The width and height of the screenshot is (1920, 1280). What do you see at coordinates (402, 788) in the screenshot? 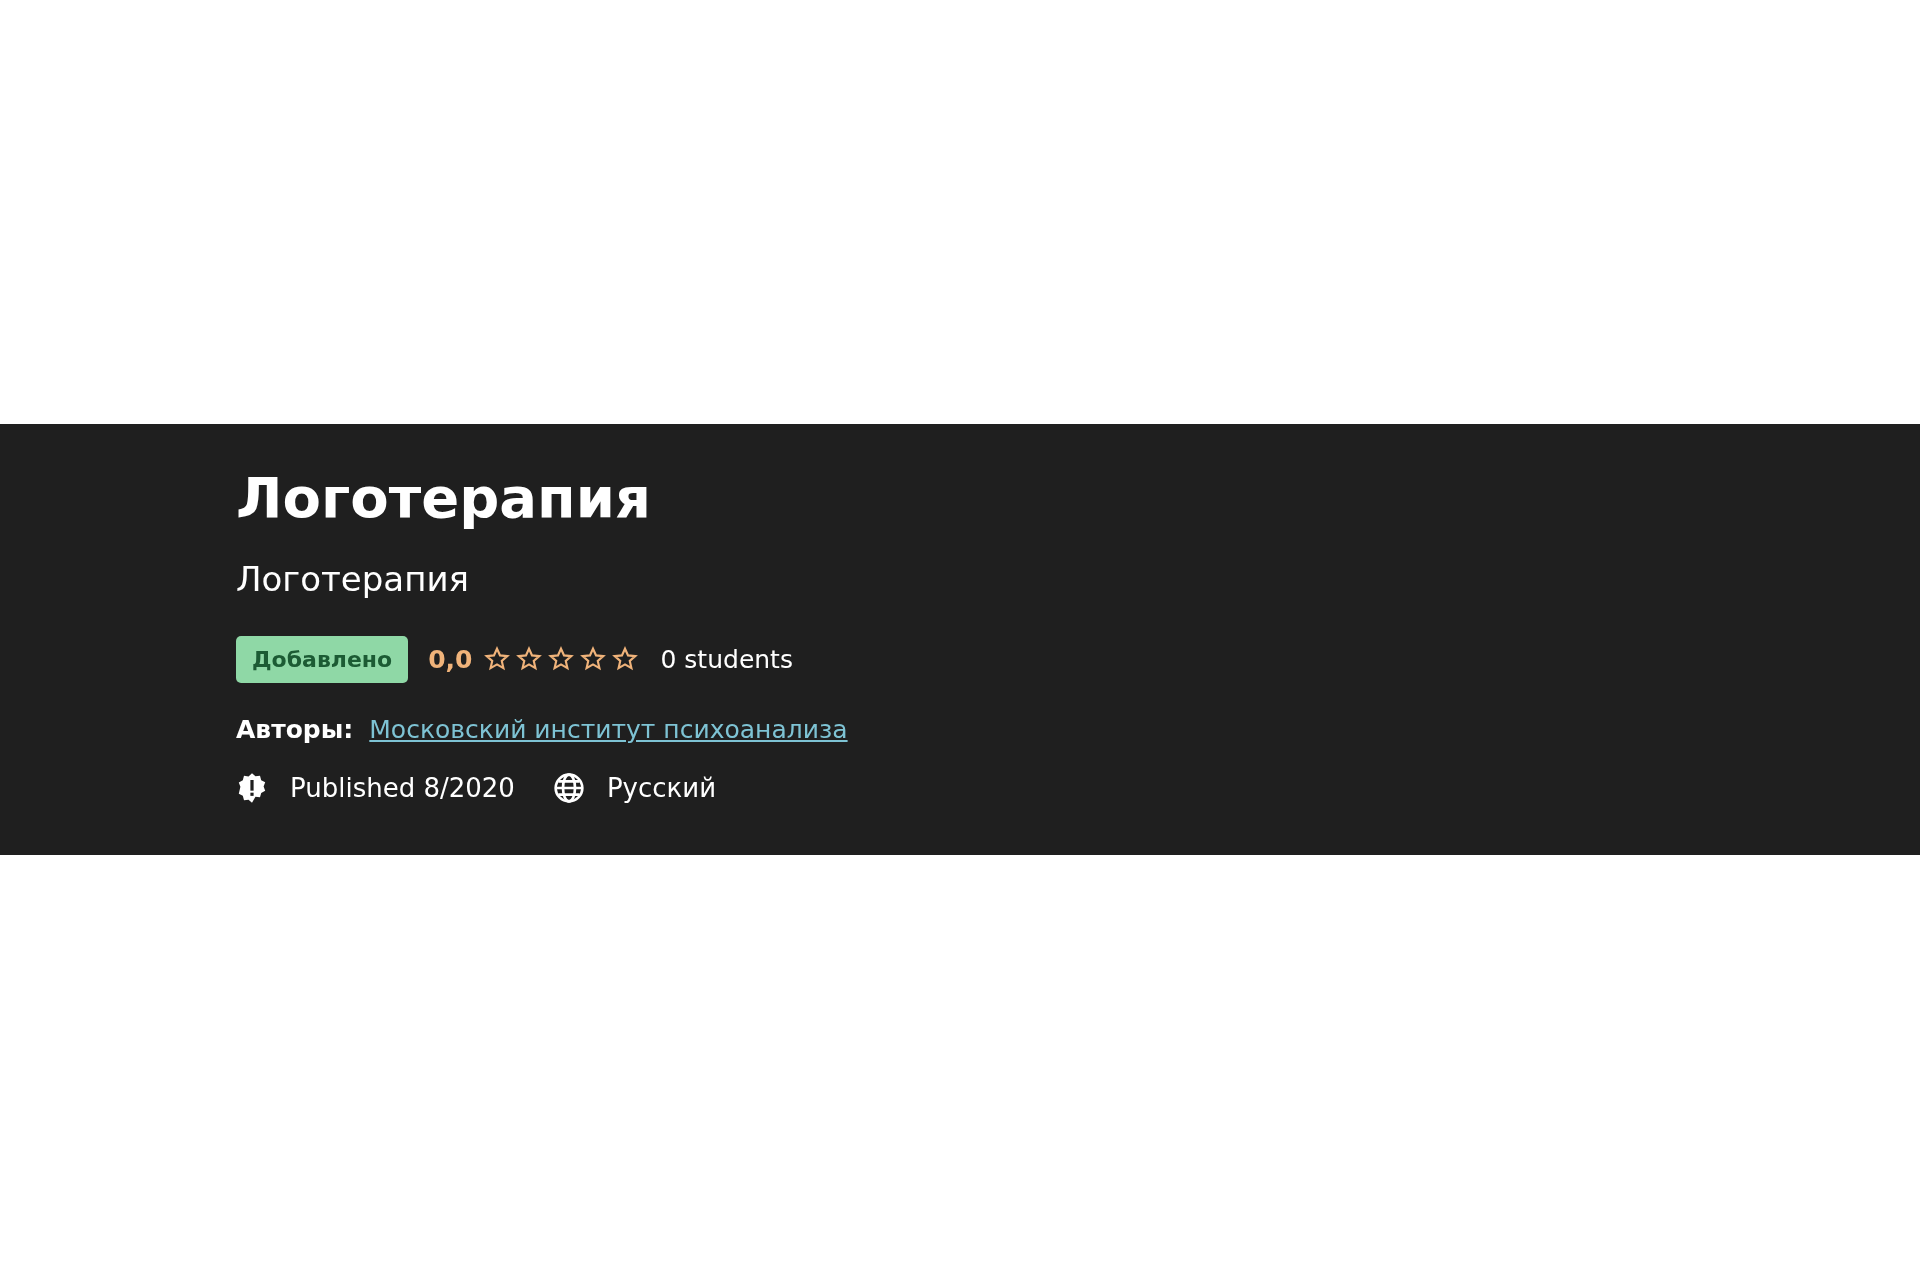
I see `published-date: Published 8/2020` at bounding box center [402, 788].